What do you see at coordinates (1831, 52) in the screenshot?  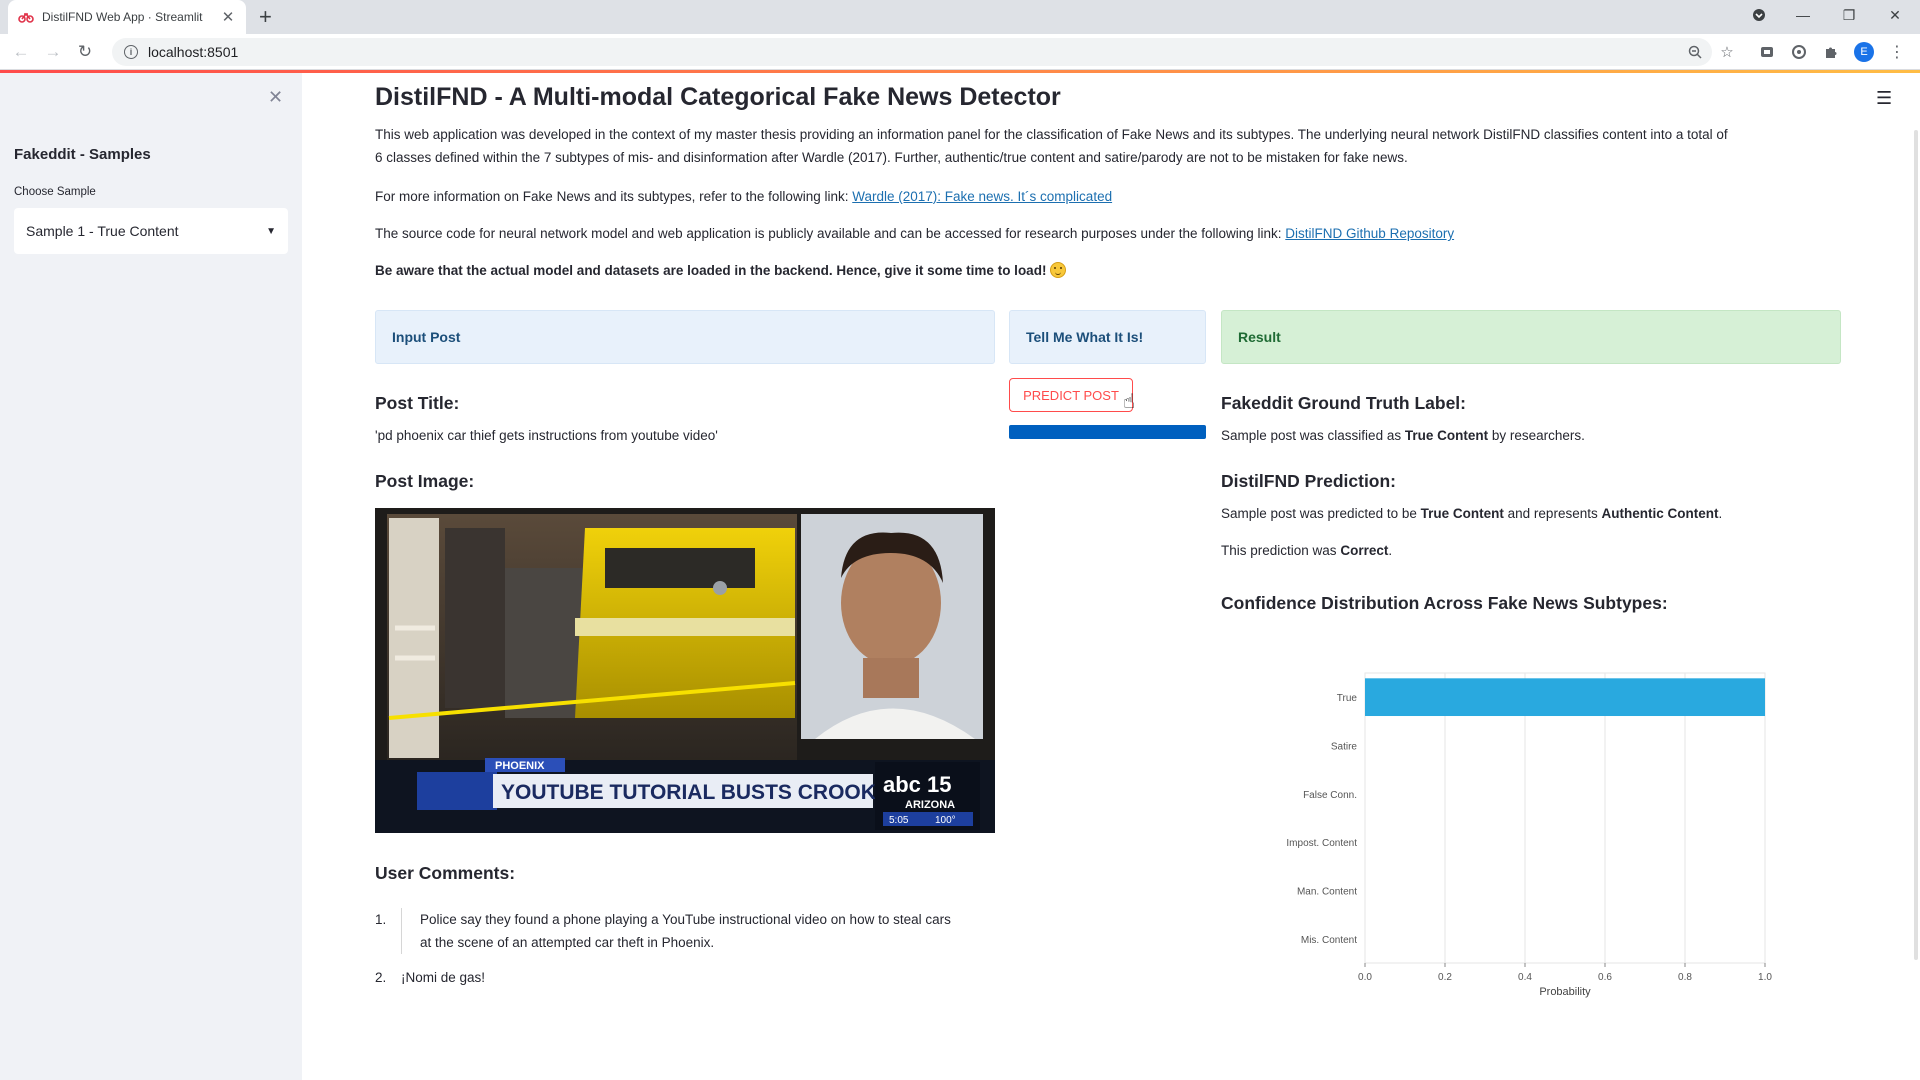 I see `extensions-puzzle-icon` at bounding box center [1831, 52].